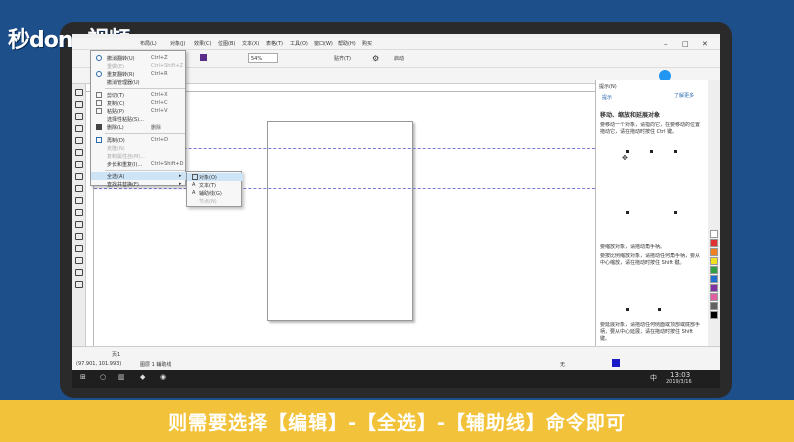 The height and width of the screenshot is (442, 794). Describe the element at coordinates (679, 382) in the screenshot. I see `clock-date: 2019/3/16` at that location.